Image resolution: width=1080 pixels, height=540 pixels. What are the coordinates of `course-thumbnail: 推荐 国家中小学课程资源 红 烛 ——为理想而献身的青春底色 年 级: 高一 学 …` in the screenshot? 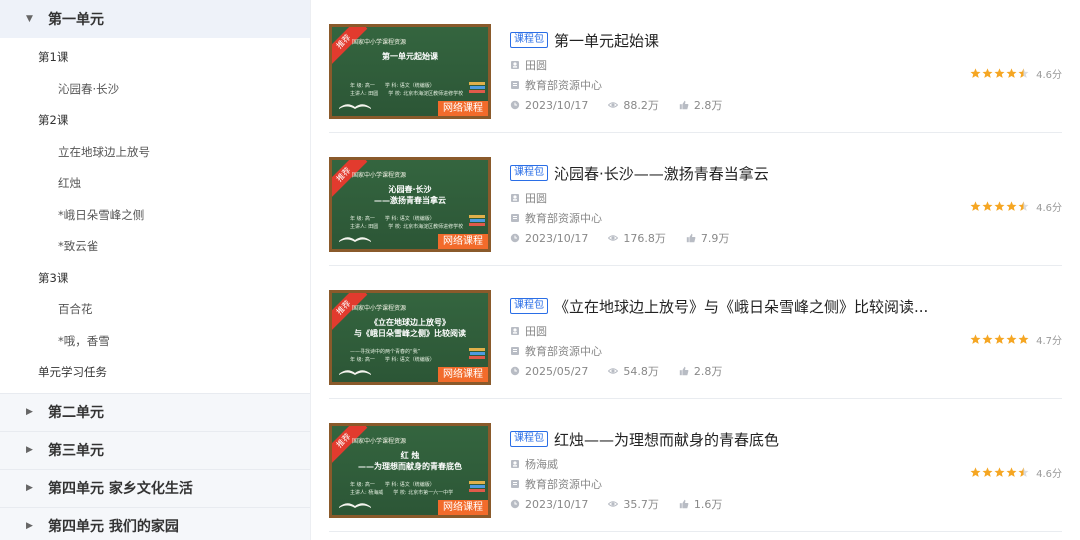 It's located at (410, 470).